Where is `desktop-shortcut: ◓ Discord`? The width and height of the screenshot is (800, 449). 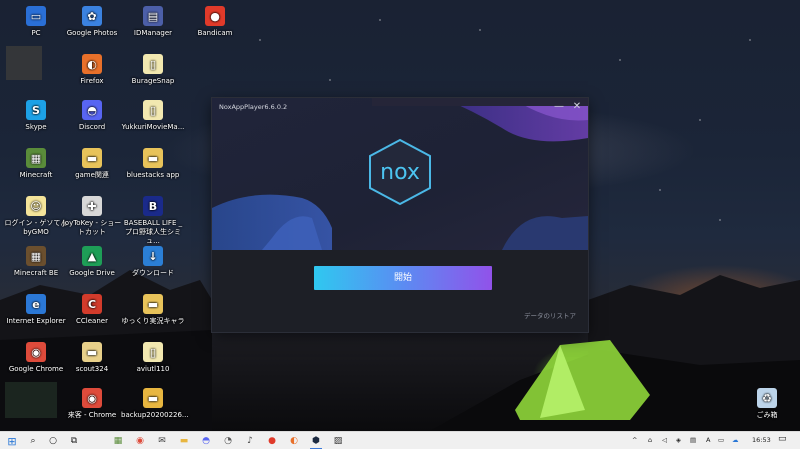 desktop-shortcut: ◓ Discord is located at coordinates (92, 116).